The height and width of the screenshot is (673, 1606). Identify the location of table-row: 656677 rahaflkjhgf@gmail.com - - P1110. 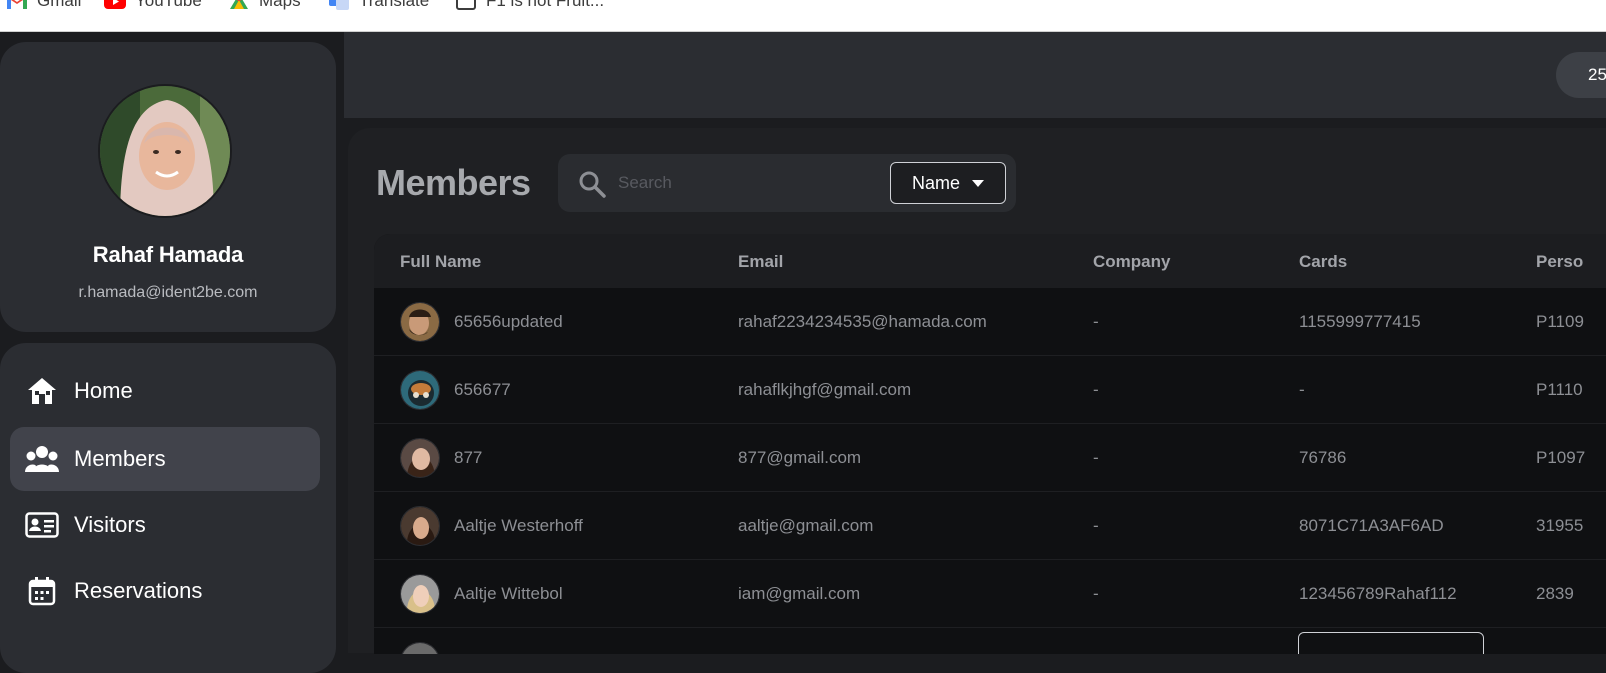
(990, 390).